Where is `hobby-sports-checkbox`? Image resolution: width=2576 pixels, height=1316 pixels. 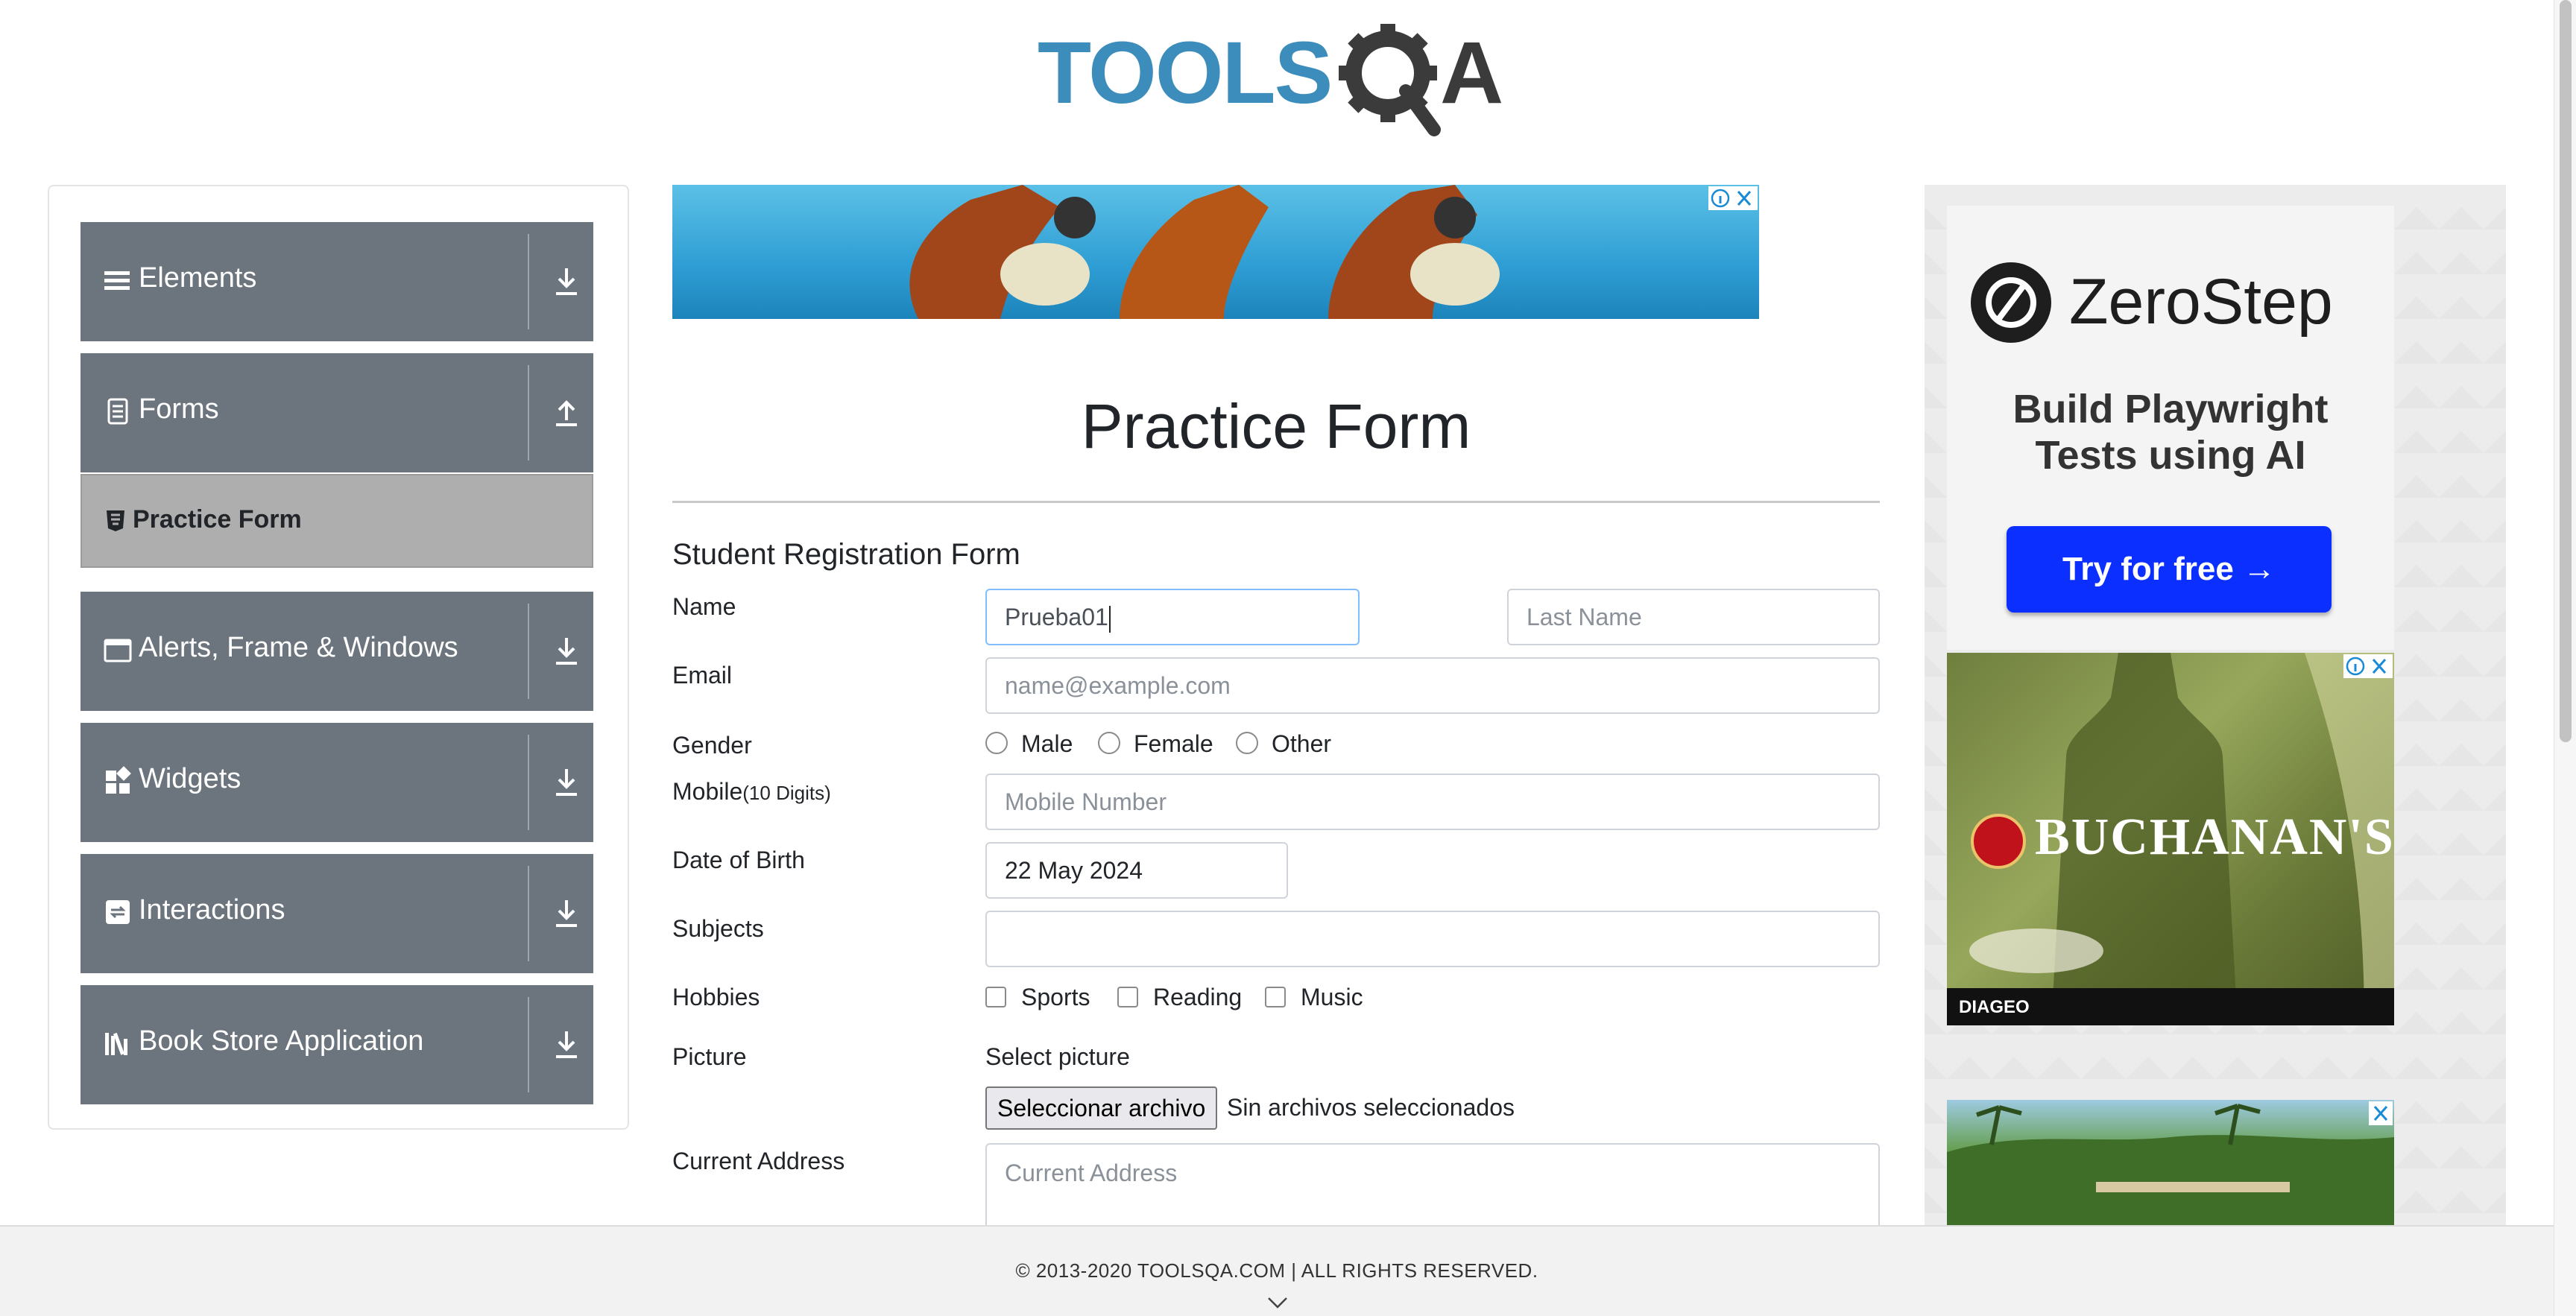
hobby-sports-checkbox is located at coordinates (995, 997).